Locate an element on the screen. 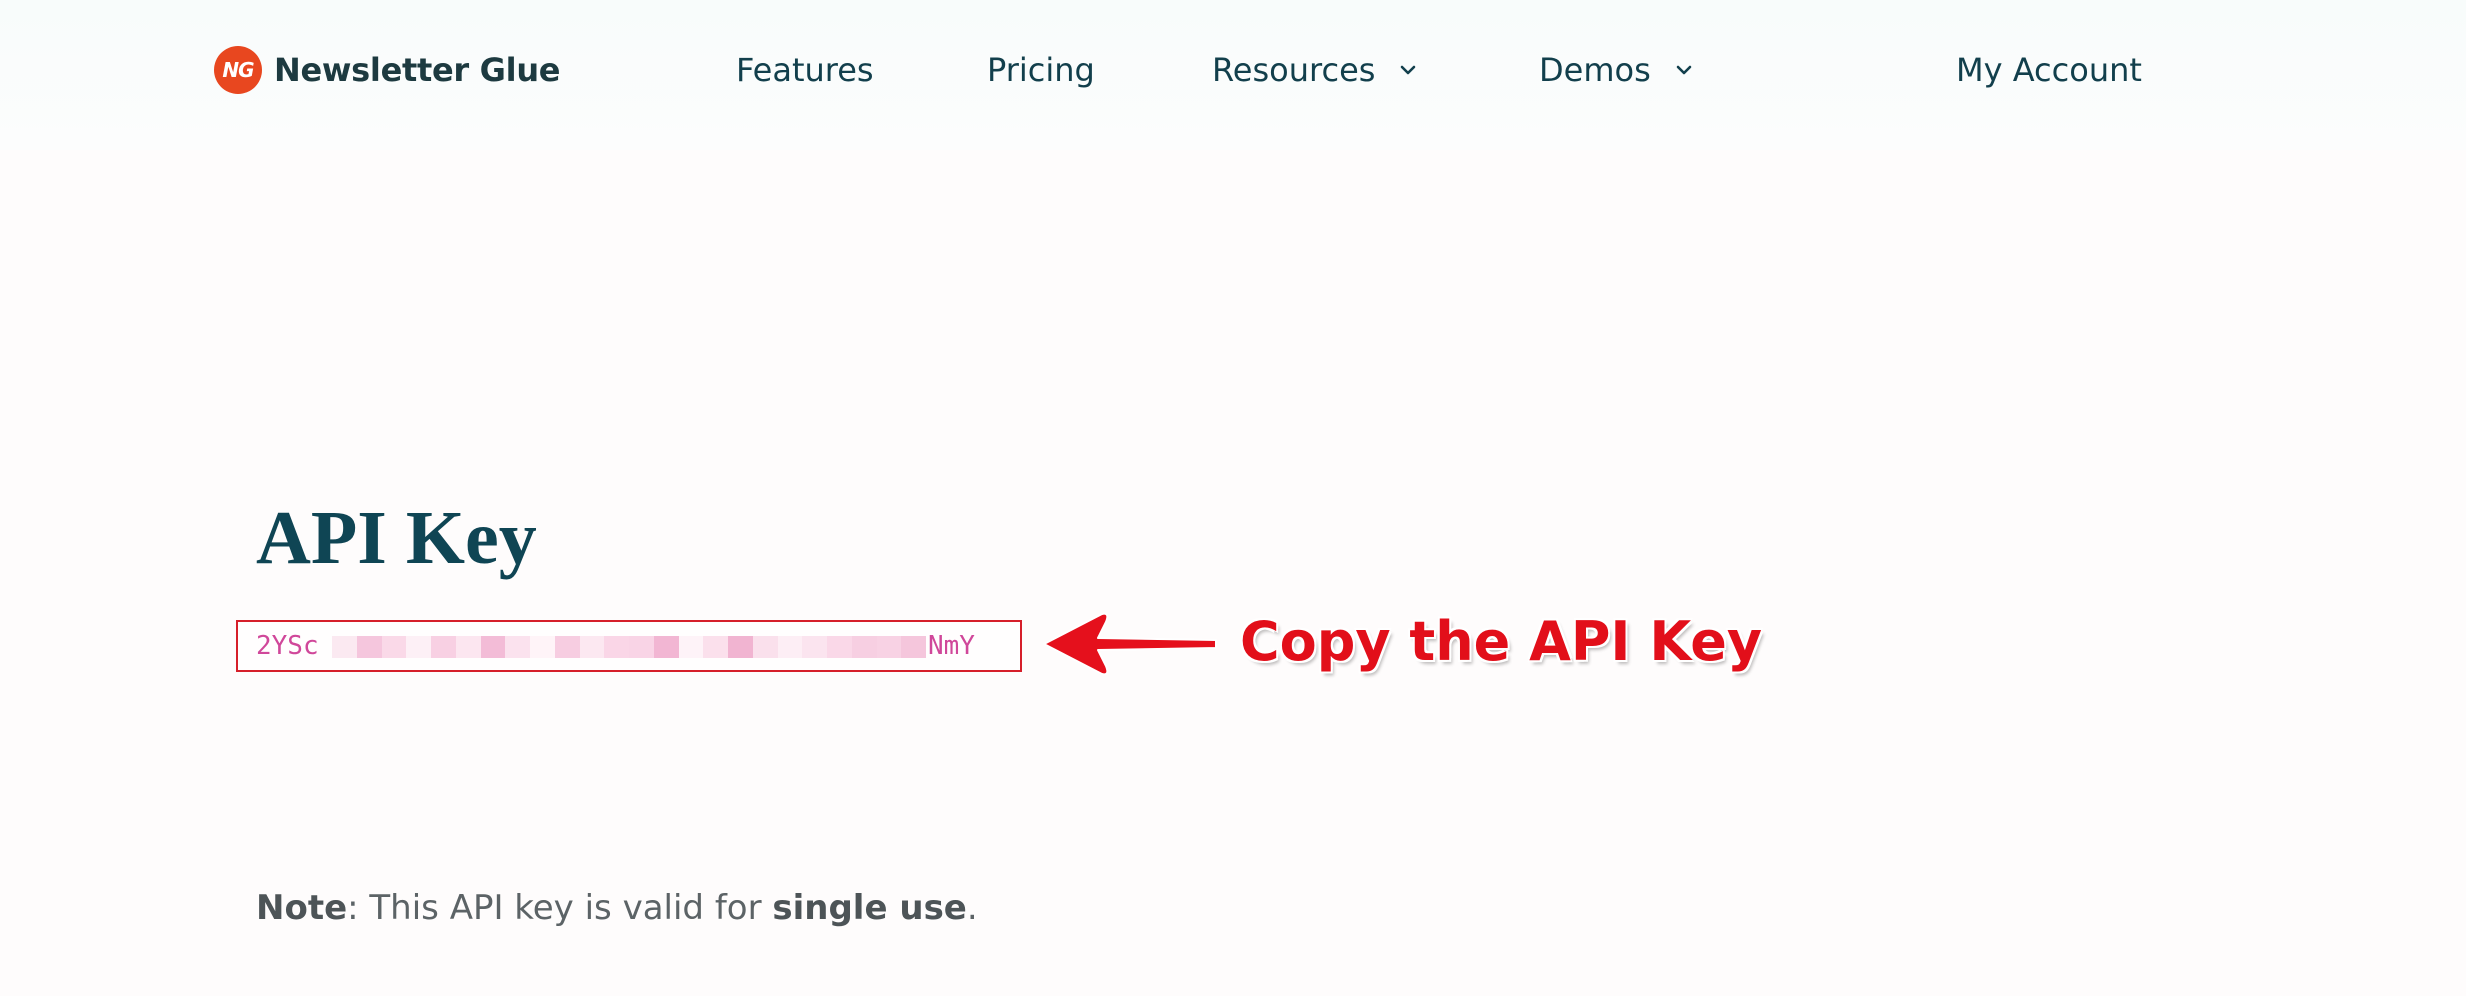 Image resolution: width=2466 pixels, height=996 pixels. note-end: . is located at coordinates (972, 908).